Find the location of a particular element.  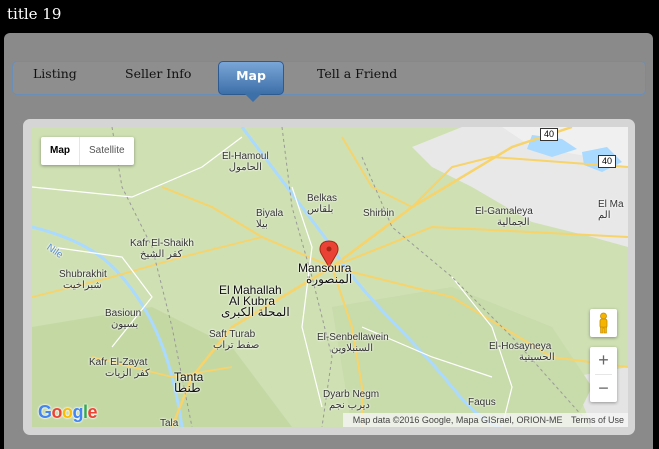

zoom-control: + − is located at coordinates (603, 374).